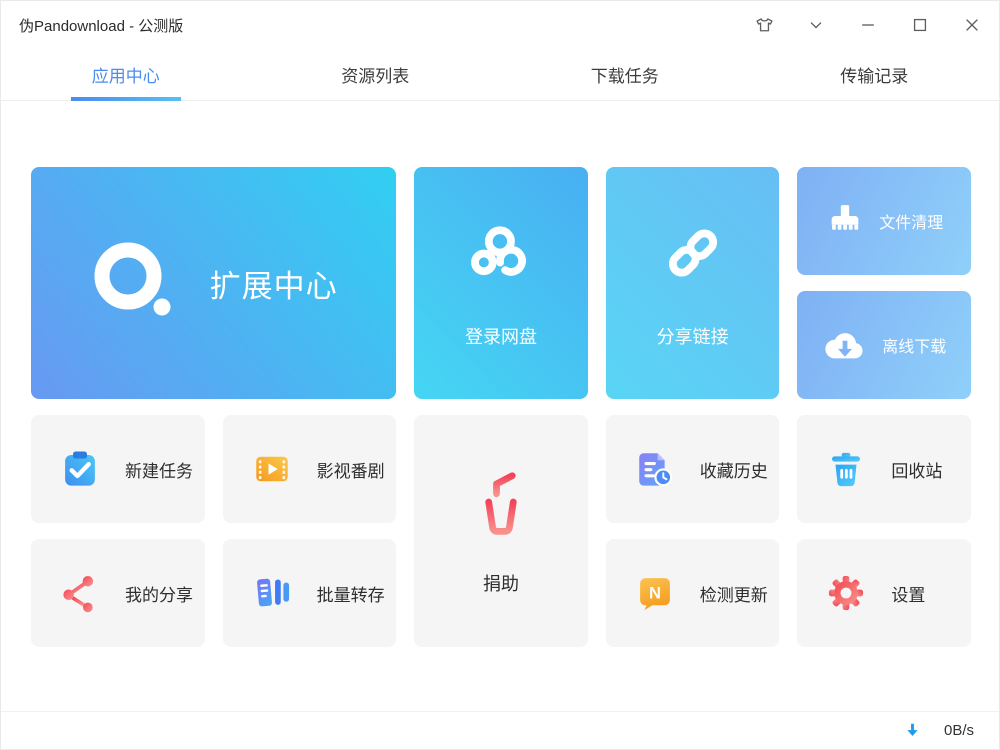 This screenshot has height=750, width=1000. I want to click on tab-resource-list: 资源列表, so click(376, 74).